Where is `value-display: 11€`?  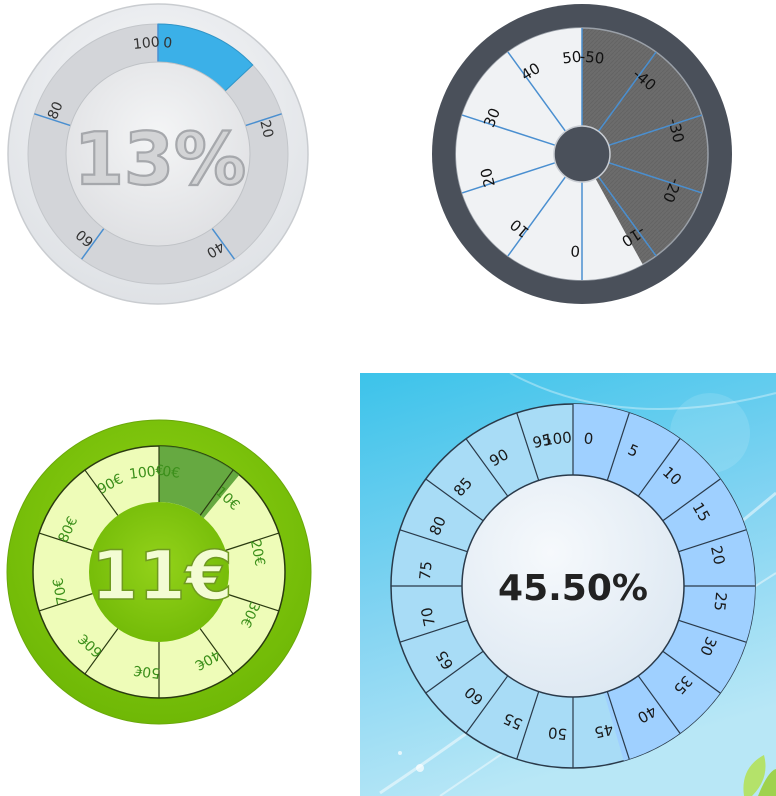
value-display: 11€ is located at coordinates (162, 576).